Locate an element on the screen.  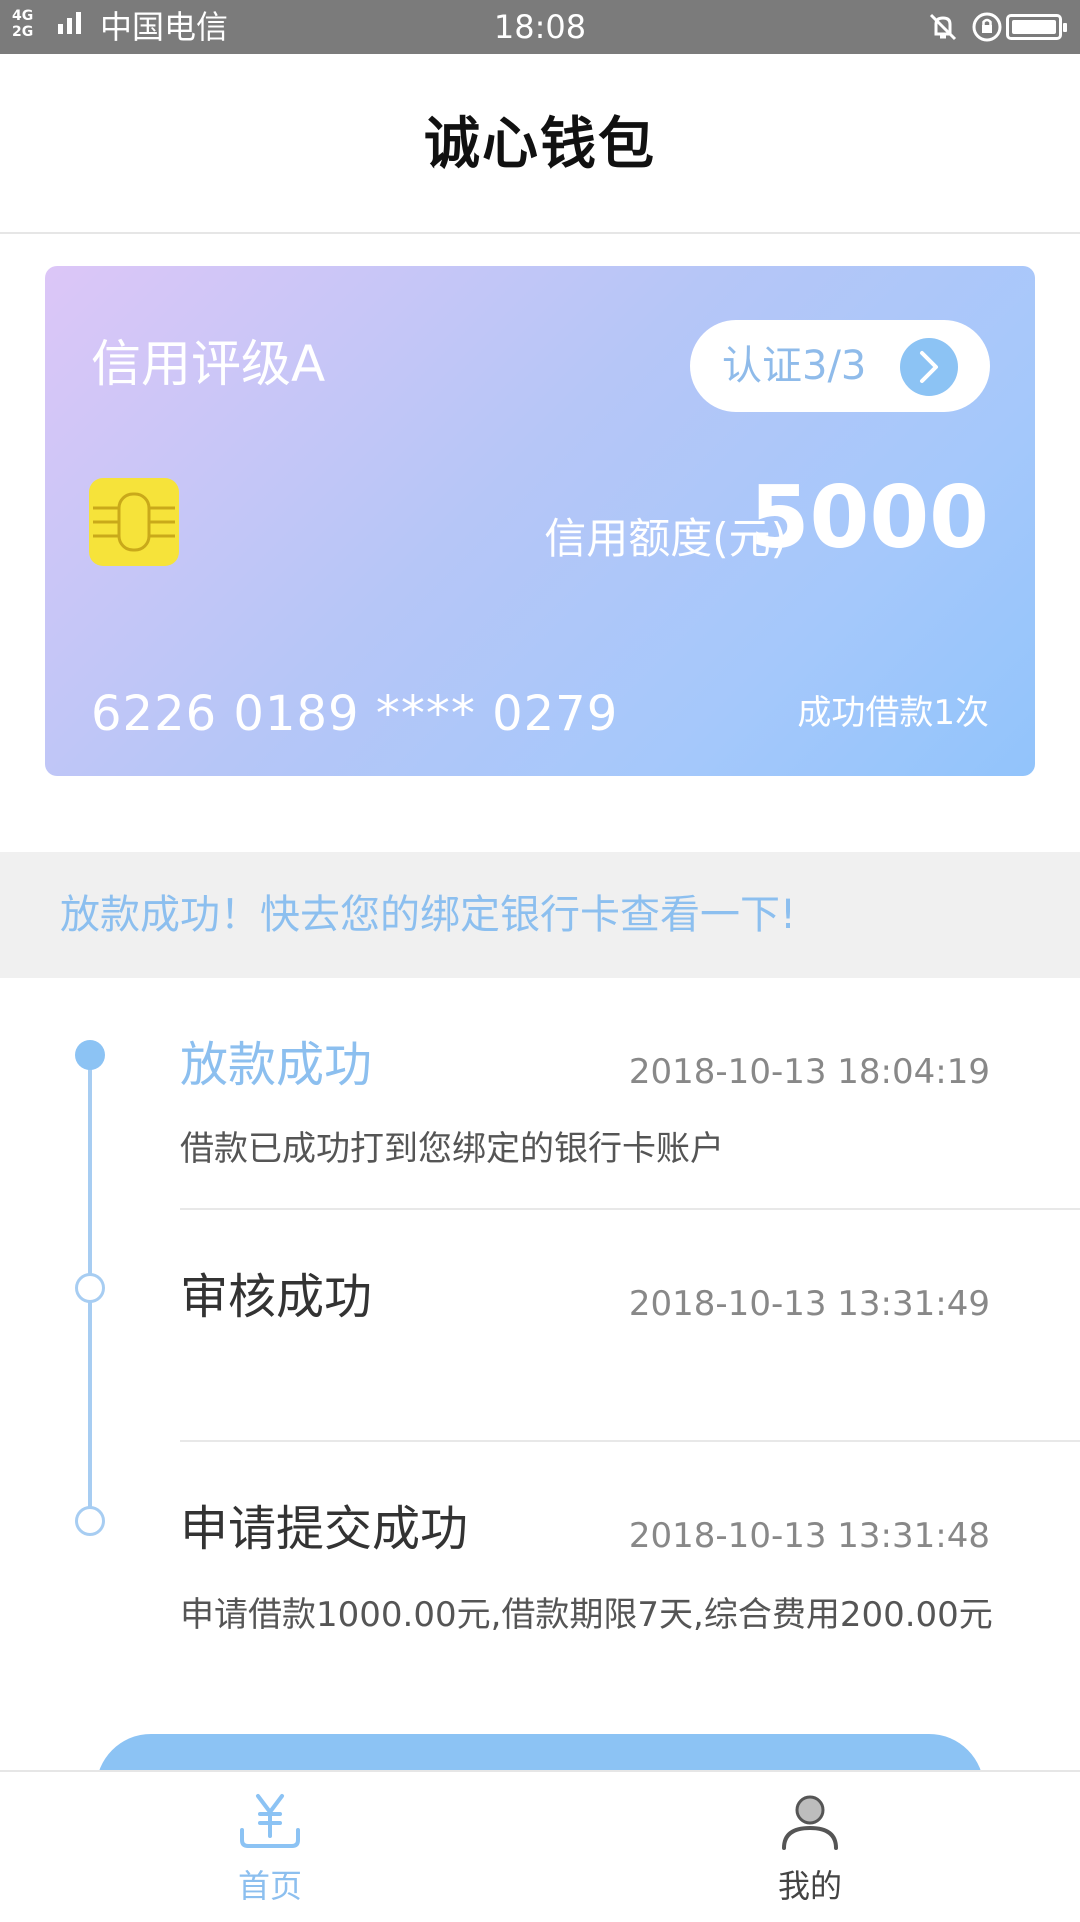
status-bar: 4G 2G 中国电信 18:08 is located at coordinates (540, 27).